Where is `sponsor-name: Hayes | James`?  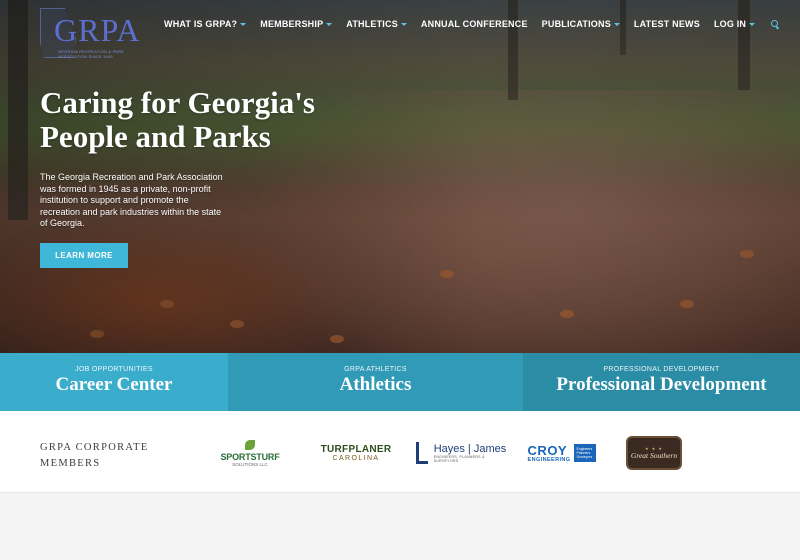
sponsor-name: Hayes | James is located at coordinates (470, 449).